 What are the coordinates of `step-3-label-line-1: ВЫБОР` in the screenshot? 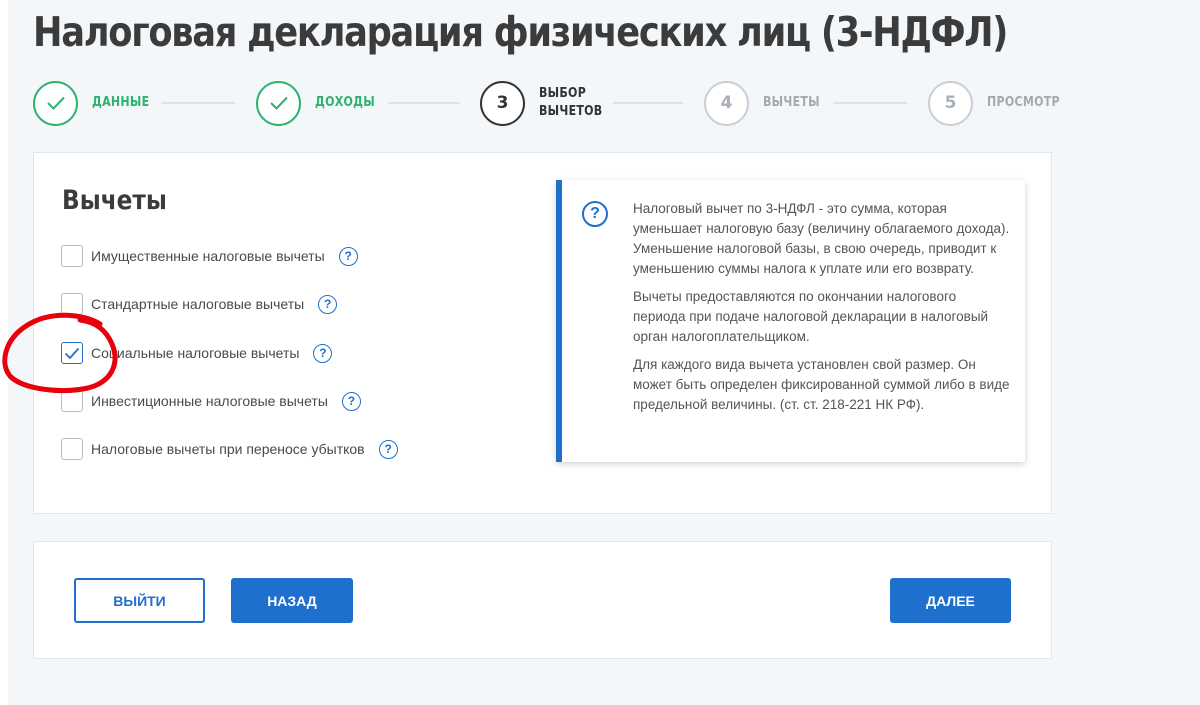 It's located at (563, 93).